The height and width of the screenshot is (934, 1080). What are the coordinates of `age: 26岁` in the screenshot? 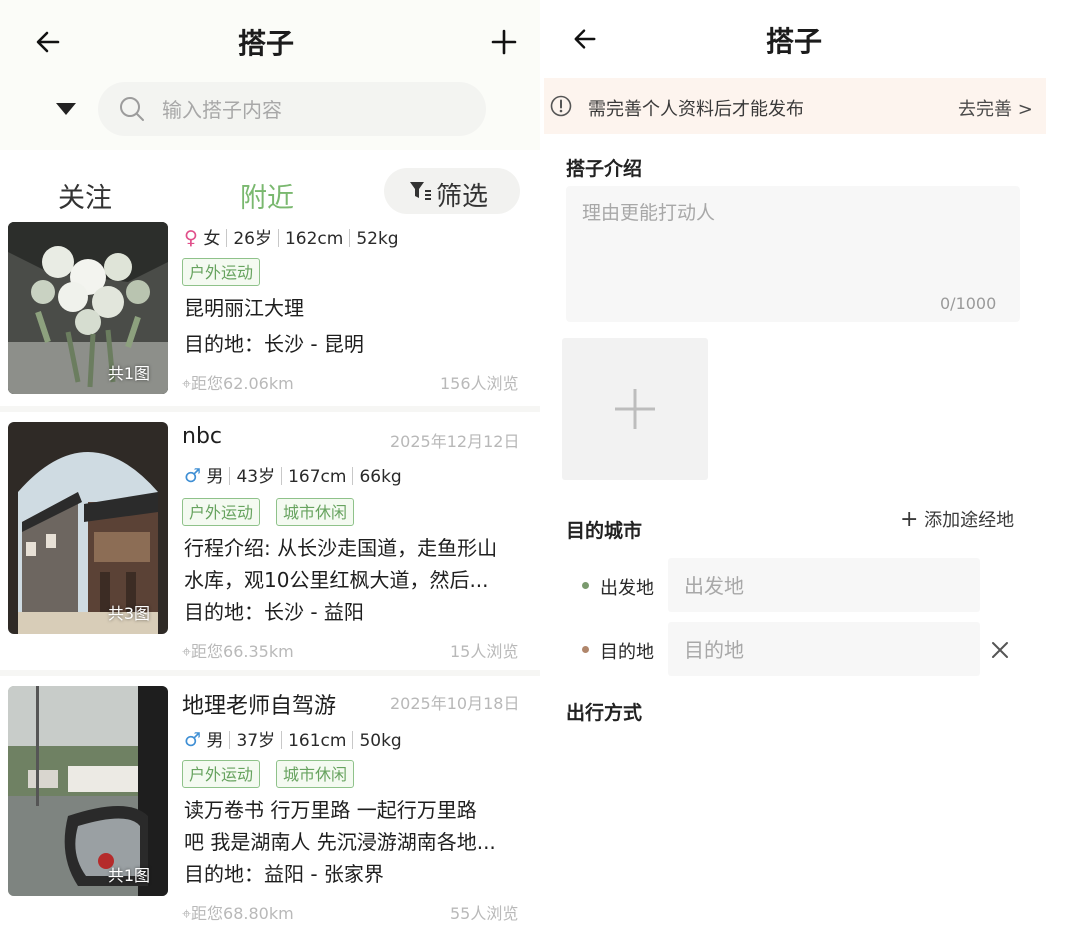 It's located at (252, 239).